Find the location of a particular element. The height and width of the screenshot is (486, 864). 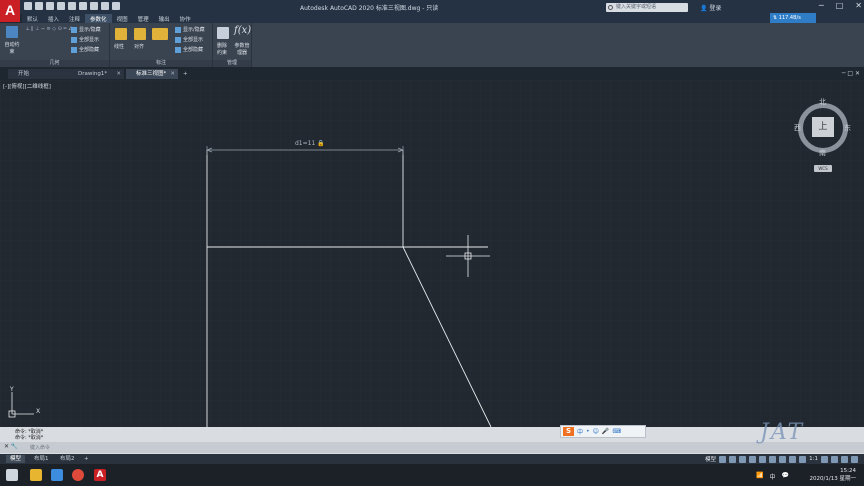

layout-tab-layout1: 布局1 is located at coordinates (41, 459).